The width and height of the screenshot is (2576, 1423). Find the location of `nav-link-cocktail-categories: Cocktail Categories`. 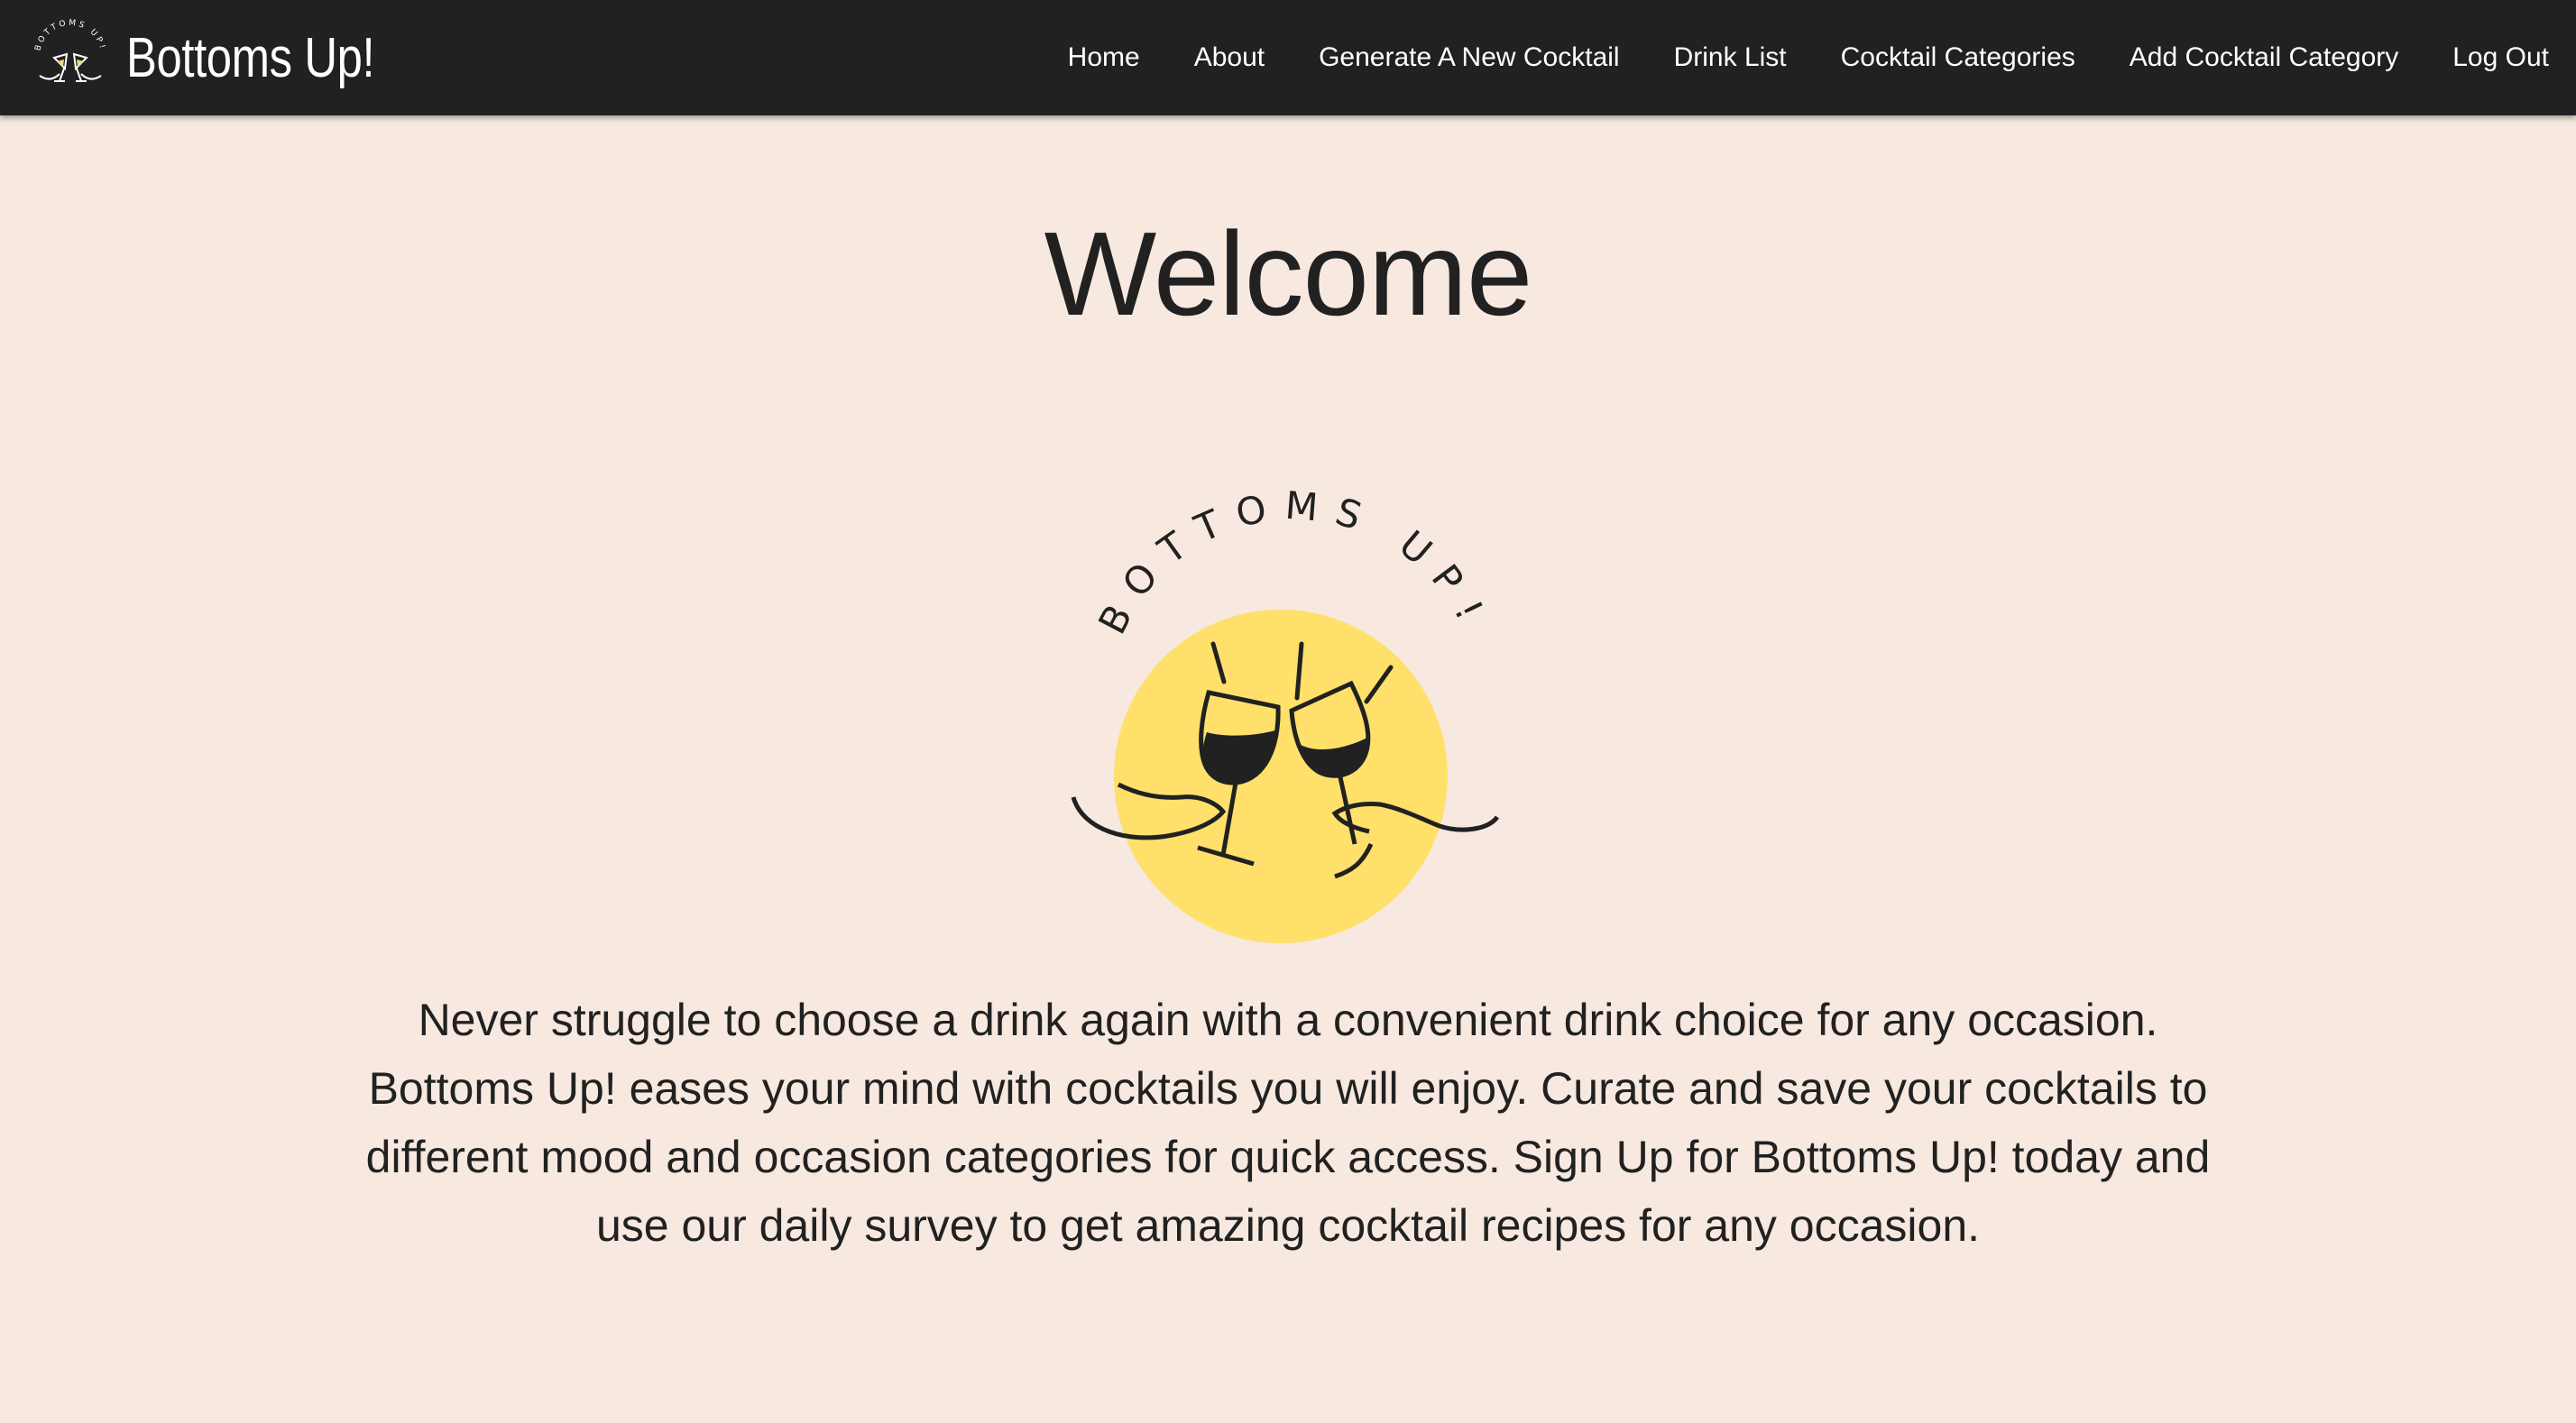

nav-link-cocktail-categories: Cocktail Categories is located at coordinates (1958, 57).